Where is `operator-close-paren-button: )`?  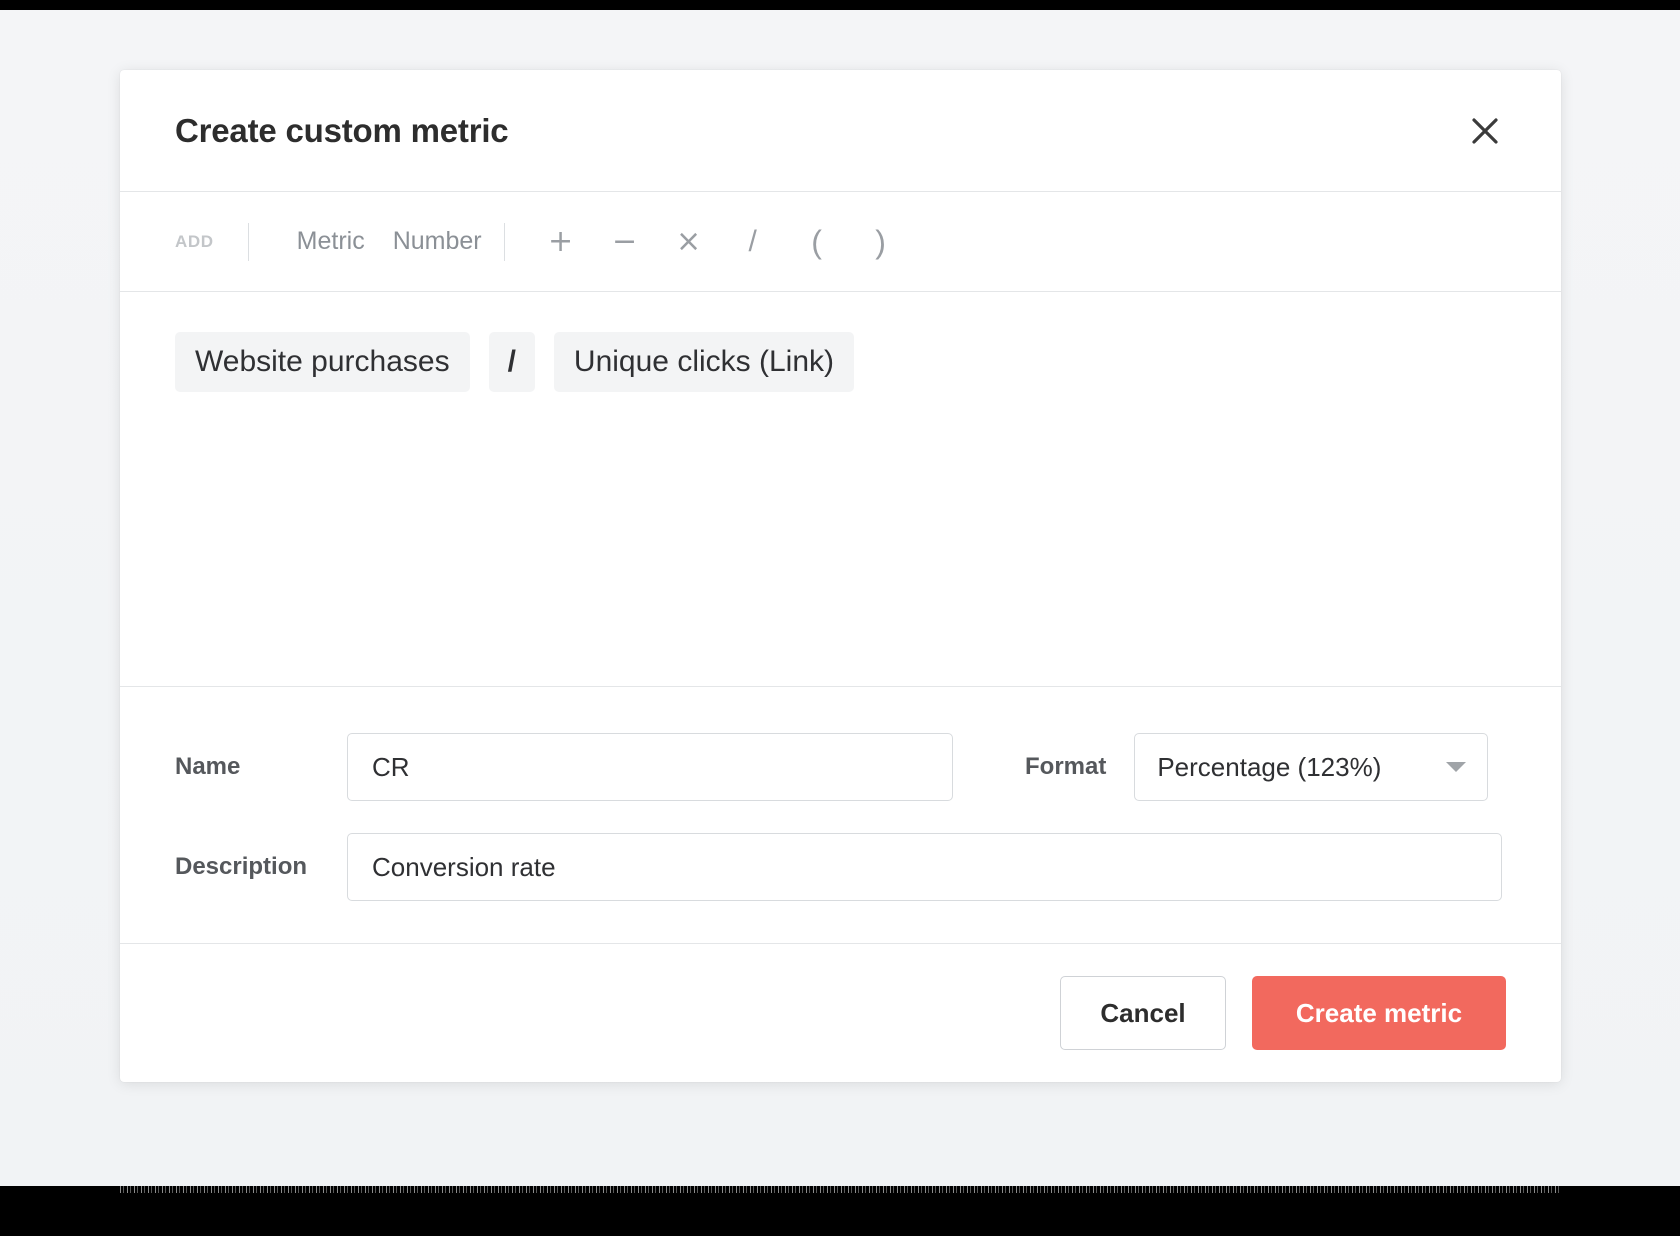 operator-close-paren-button: ) is located at coordinates (881, 242).